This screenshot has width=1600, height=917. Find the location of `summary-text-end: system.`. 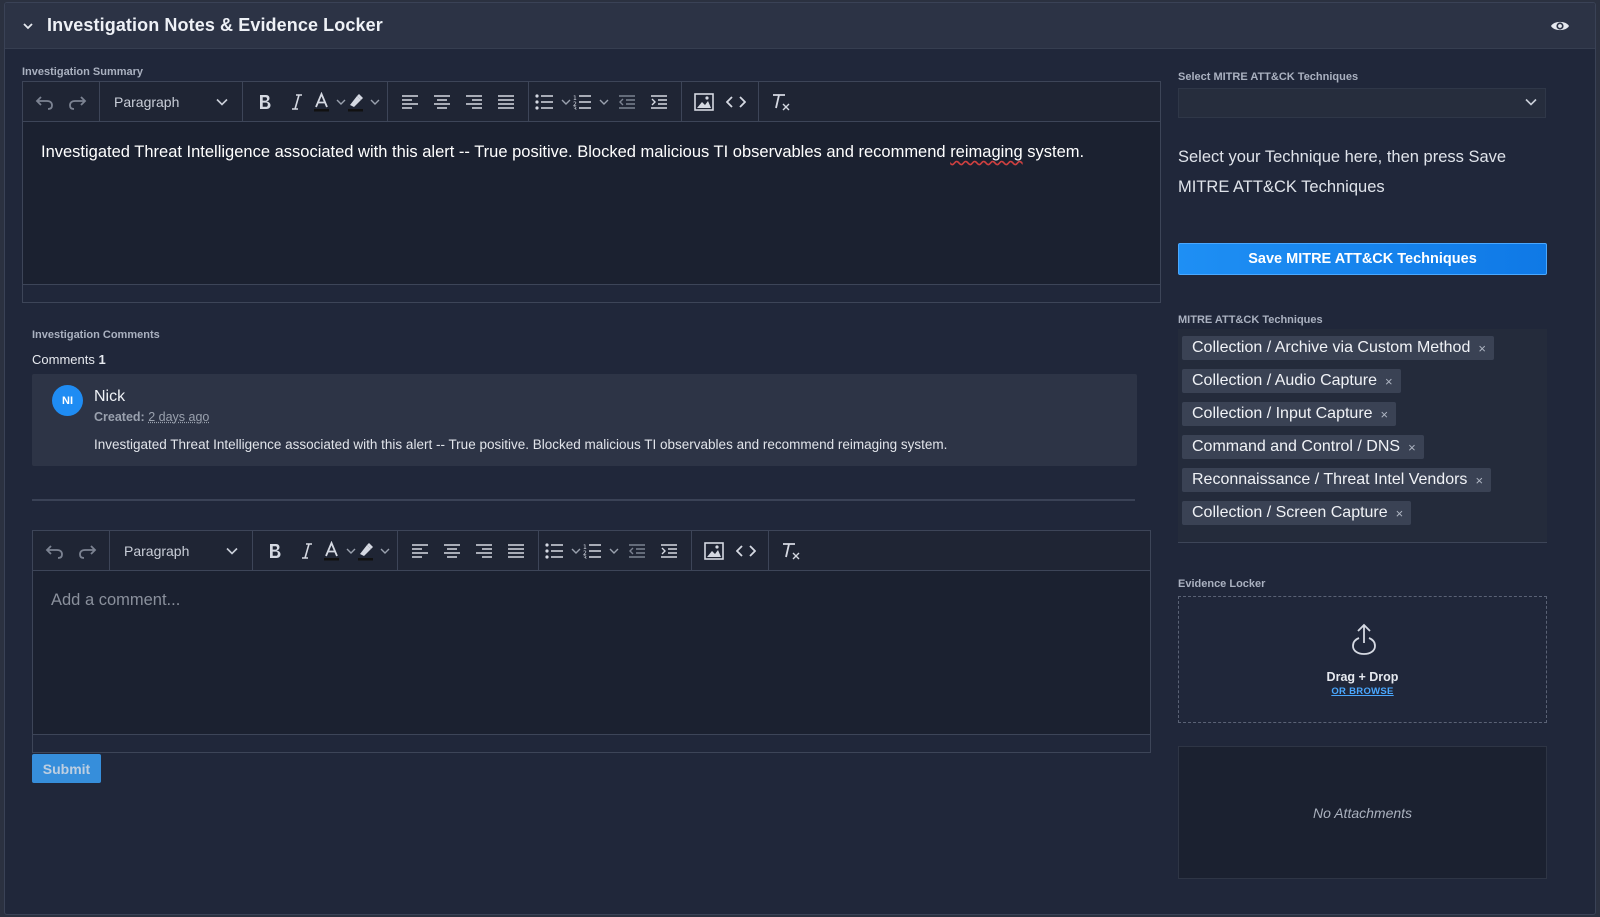

summary-text-end: system. is located at coordinates (1053, 152).